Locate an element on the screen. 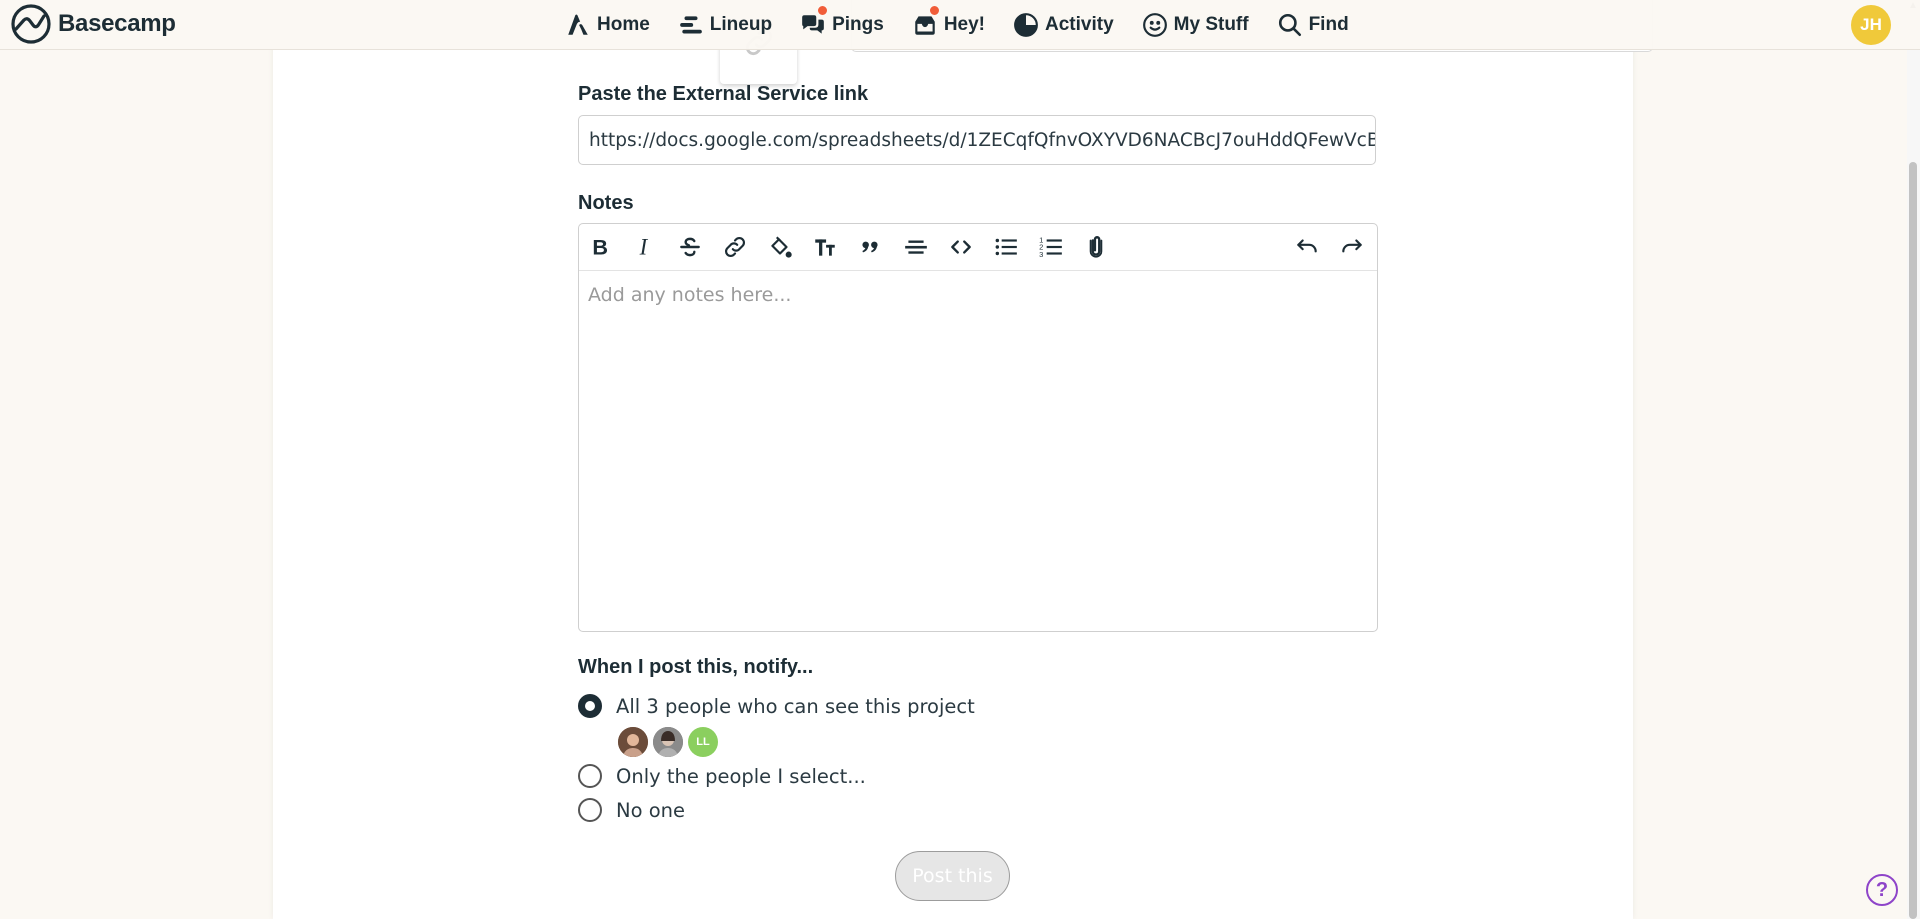 The width and height of the screenshot is (1920, 919). external-link-label: Paste the External Service link is located at coordinates (723, 94).